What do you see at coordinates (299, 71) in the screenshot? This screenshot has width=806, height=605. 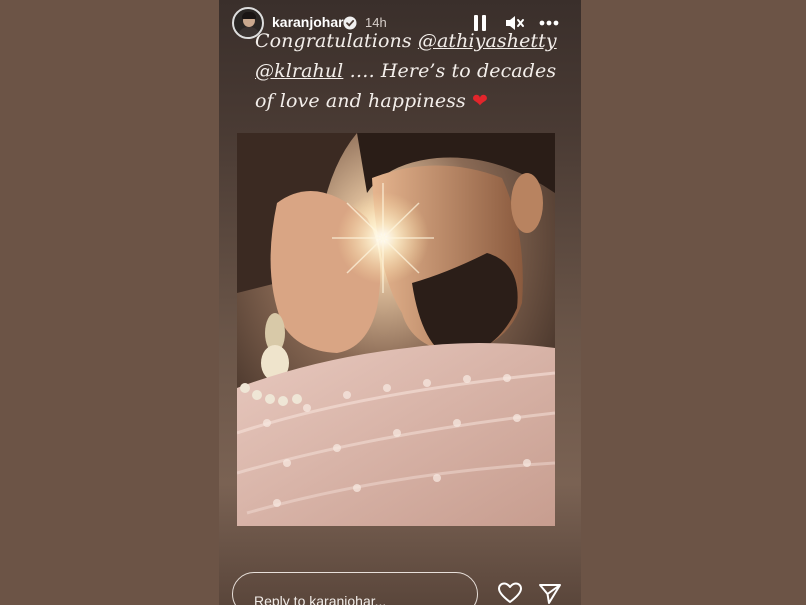 I see `mention-klrahul: @klrahul` at bounding box center [299, 71].